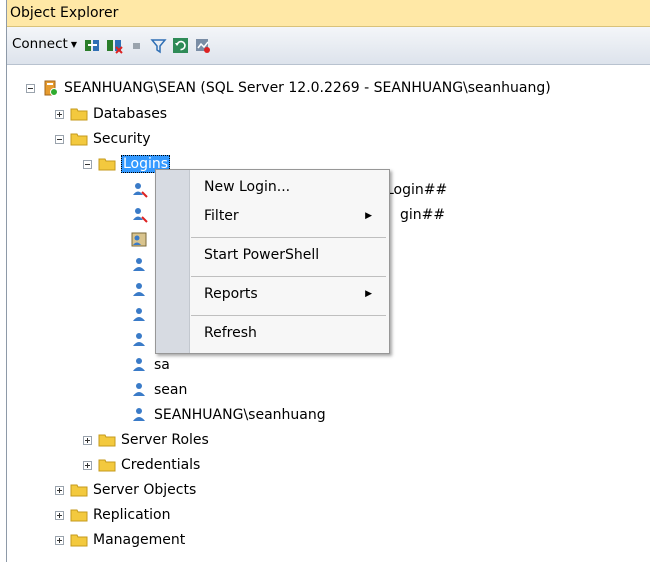 The height and width of the screenshot is (562, 650). Describe the element at coordinates (93, 45) in the screenshot. I see `connect-db-icon` at that location.